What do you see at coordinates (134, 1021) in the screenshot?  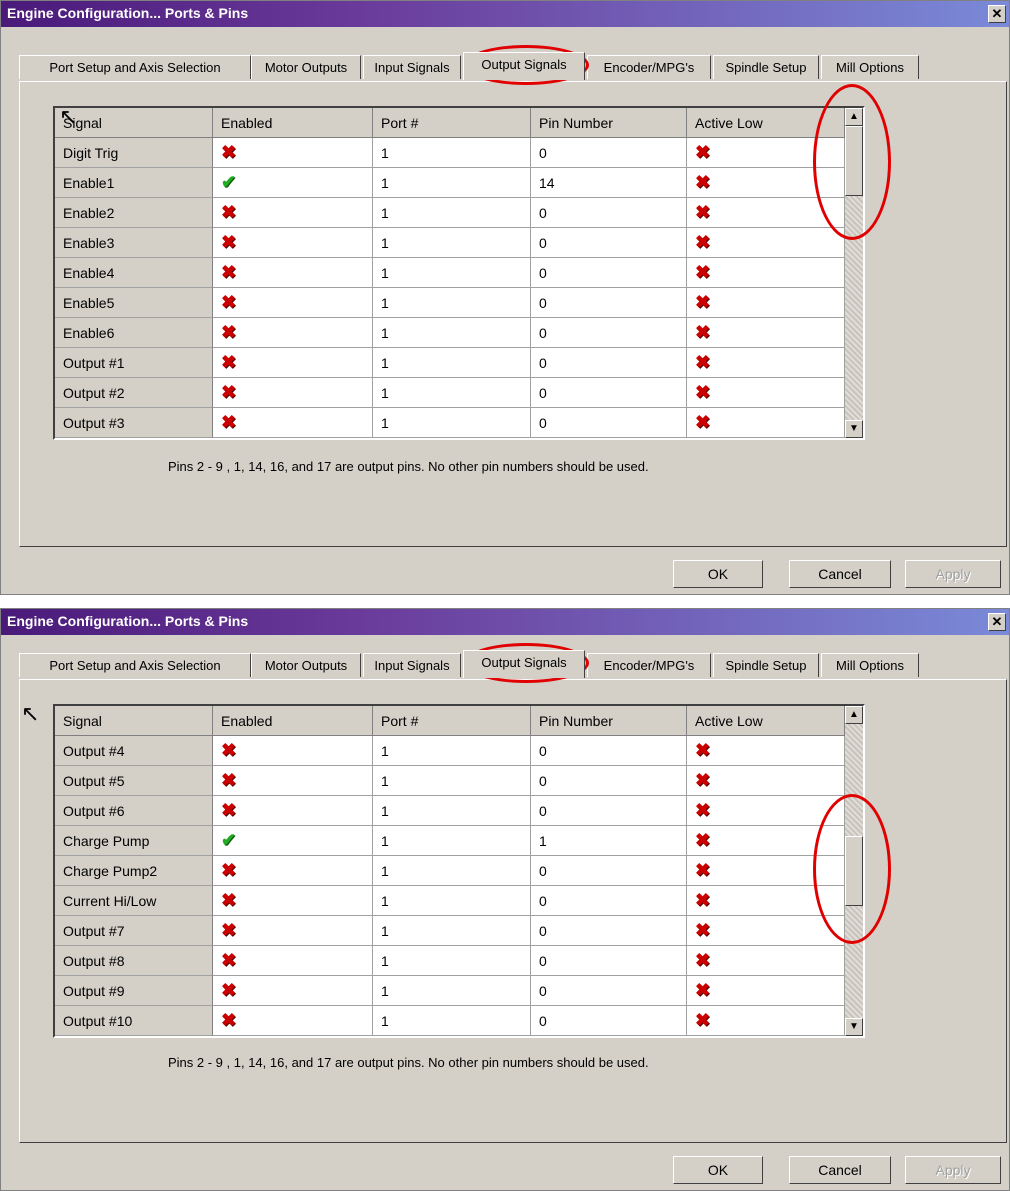 I see `signal-cell: Output #10` at bounding box center [134, 1021].